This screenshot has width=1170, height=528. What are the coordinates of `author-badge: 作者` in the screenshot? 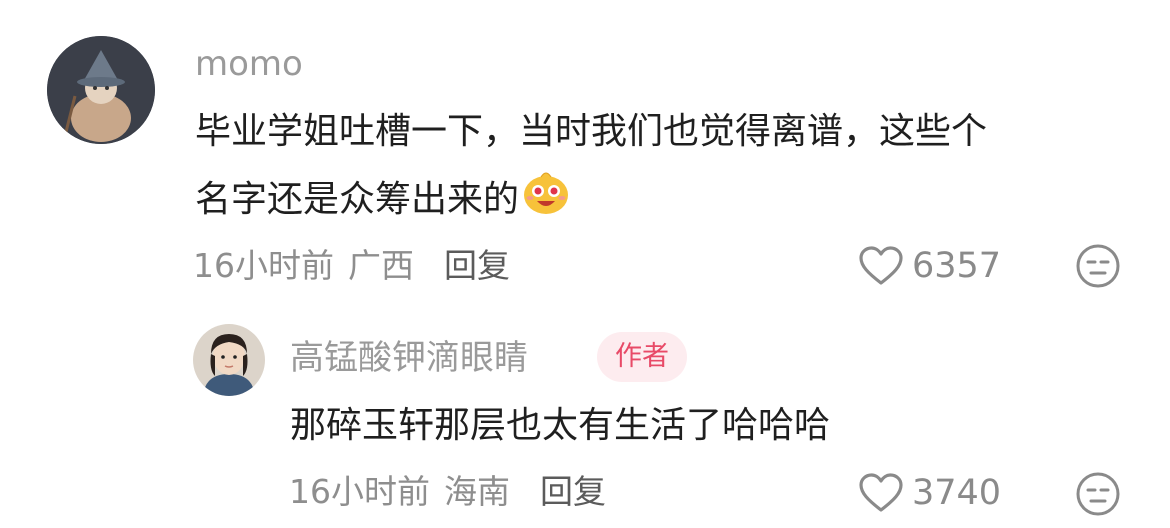 It's located at (642, 357).